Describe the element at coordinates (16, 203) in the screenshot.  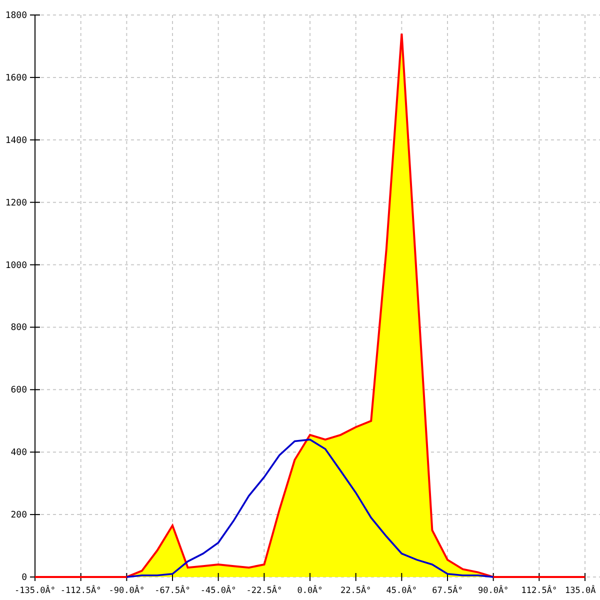
I see `y-tick-label: 1200` at that location.